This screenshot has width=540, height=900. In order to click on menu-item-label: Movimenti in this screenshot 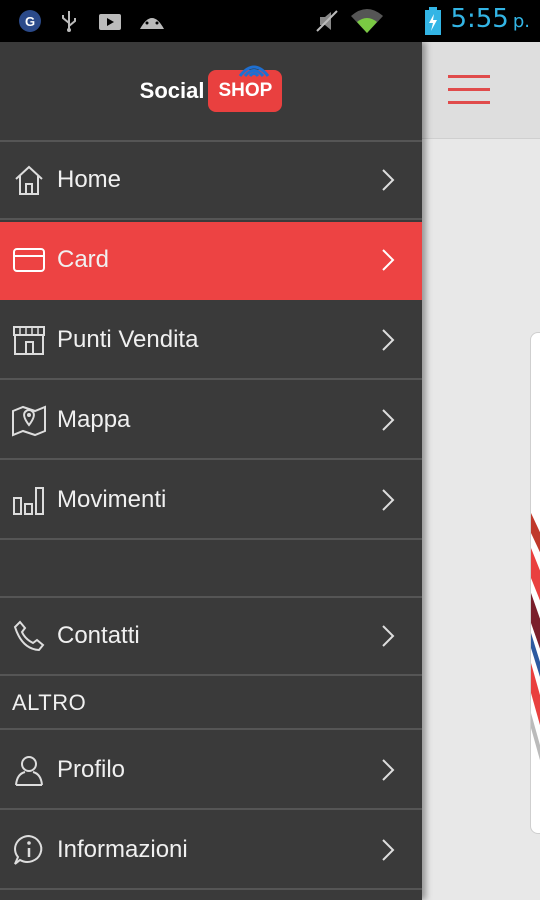, I will do `click(112, 499)`.